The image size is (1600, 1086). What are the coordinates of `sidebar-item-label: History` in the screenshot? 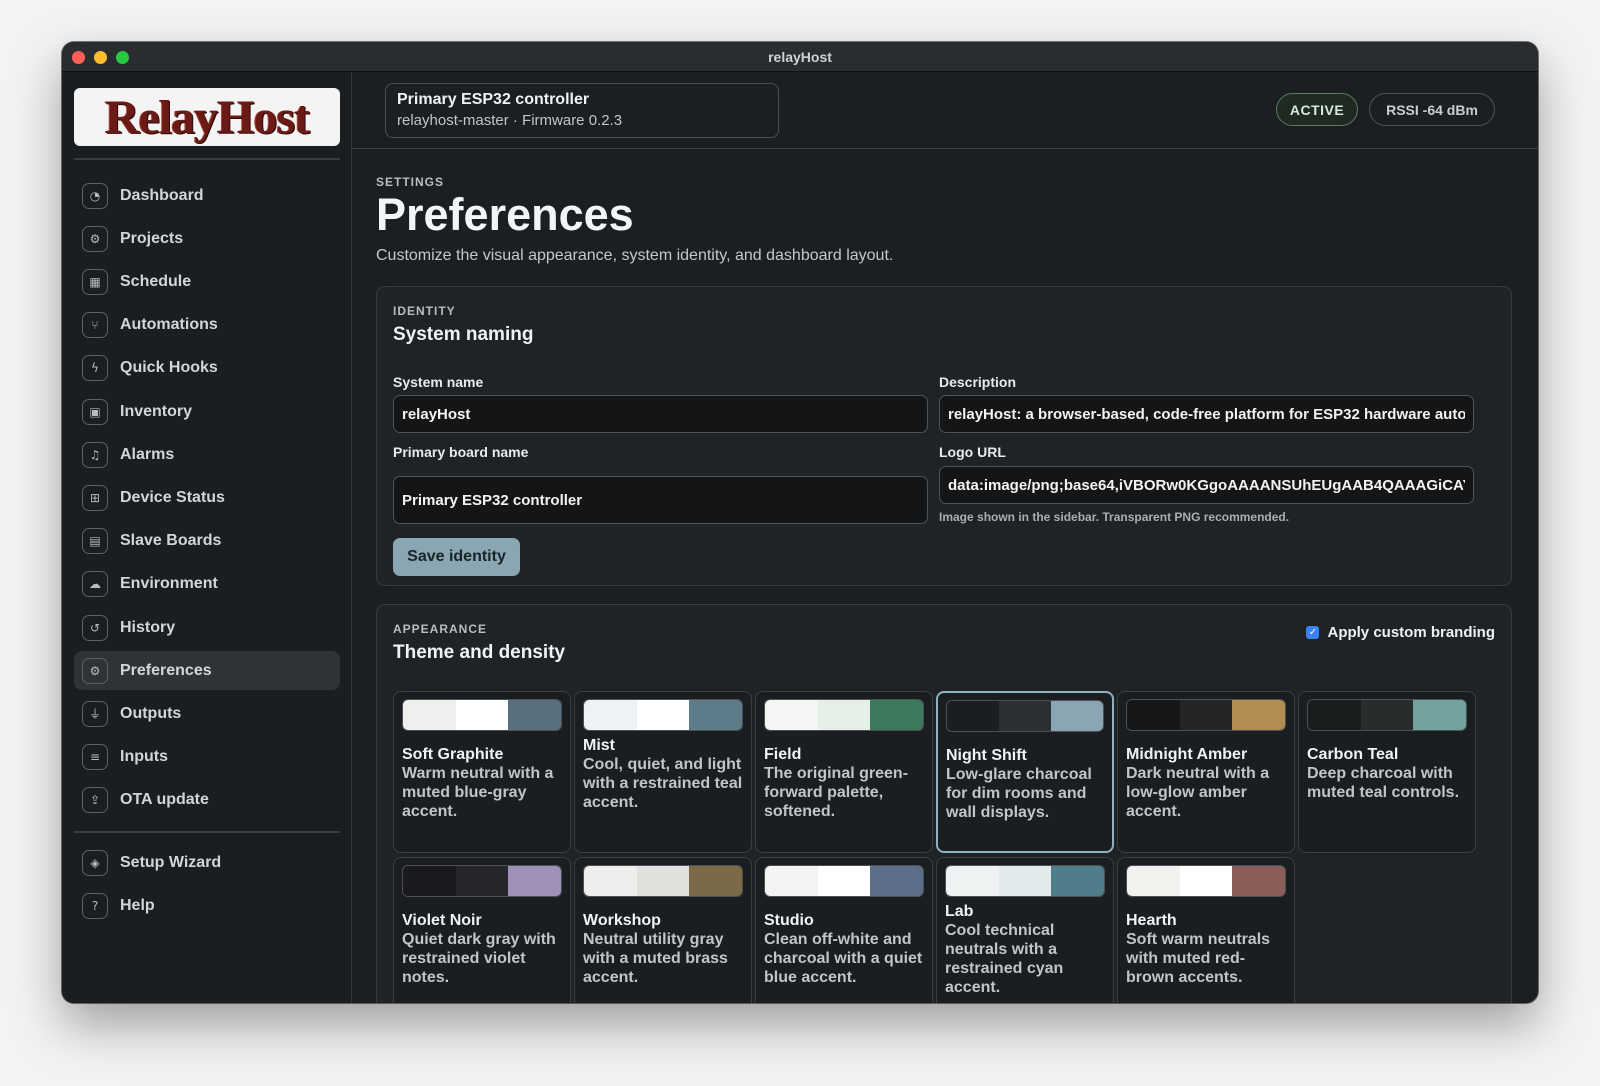 It's located at (148, 627).